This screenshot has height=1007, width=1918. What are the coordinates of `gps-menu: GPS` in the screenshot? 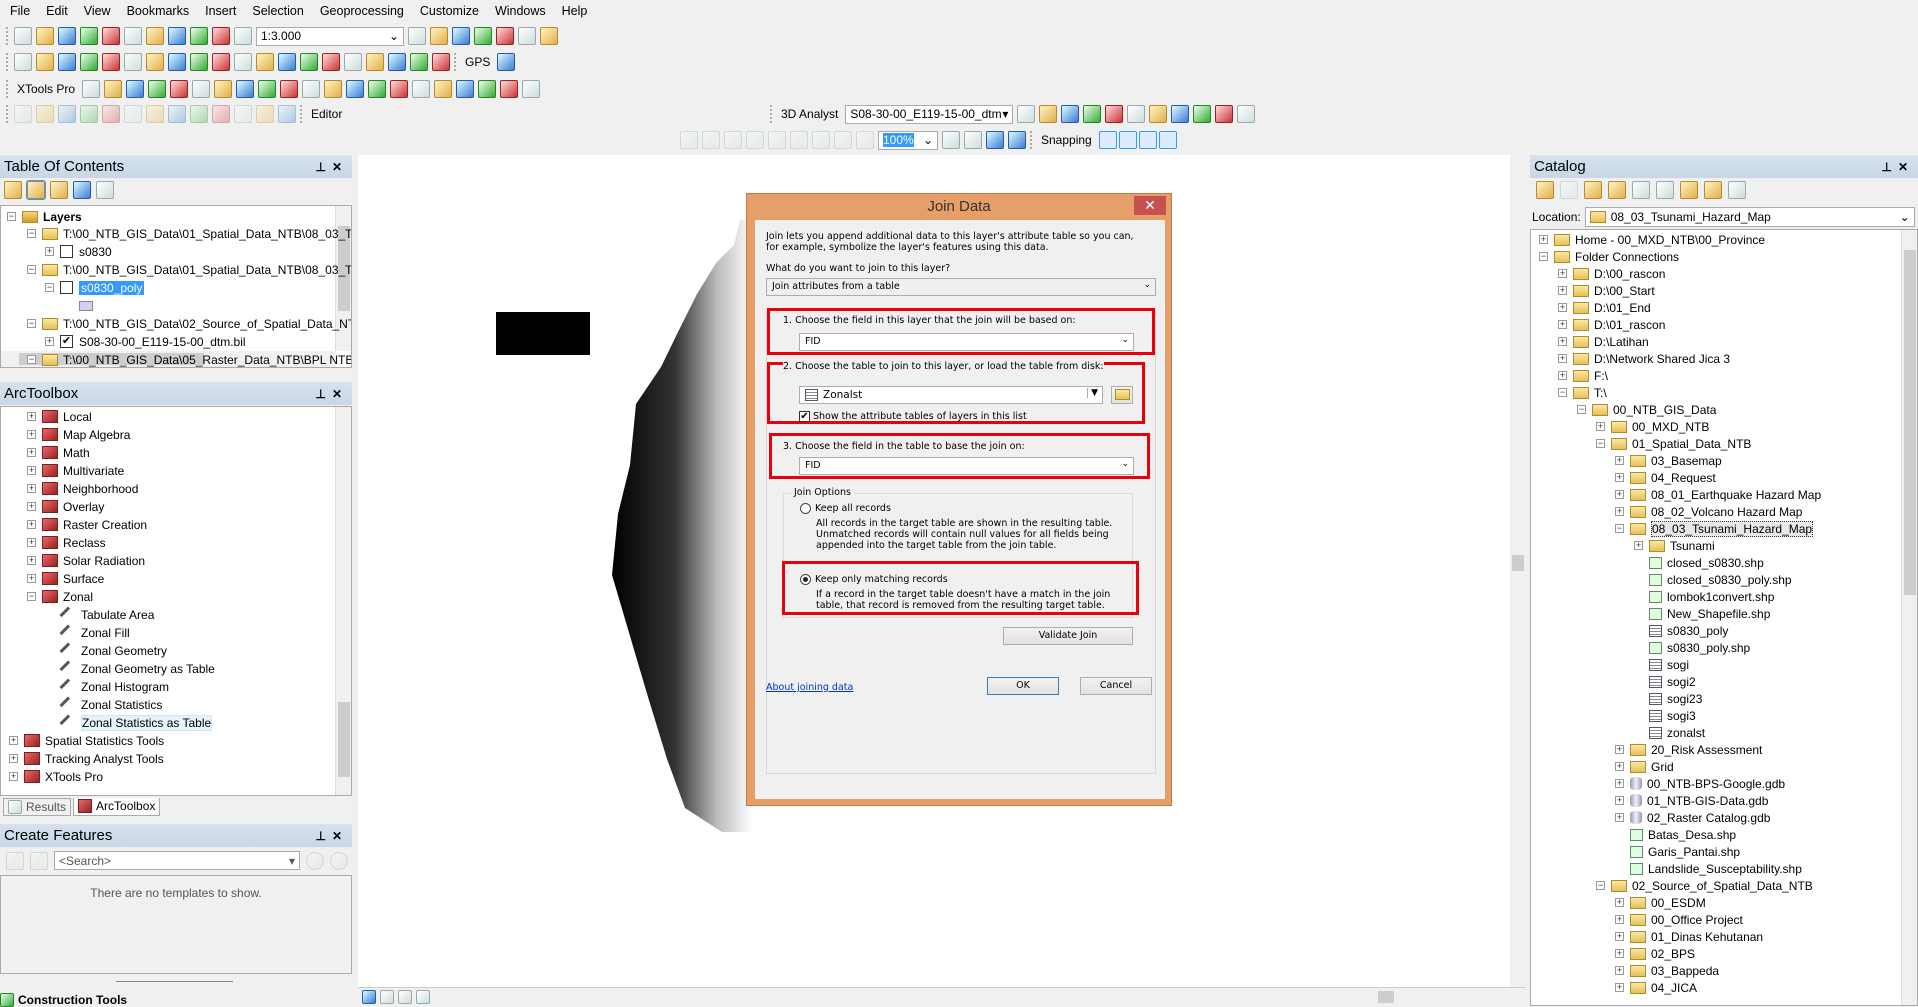 It's located at (477, 62).